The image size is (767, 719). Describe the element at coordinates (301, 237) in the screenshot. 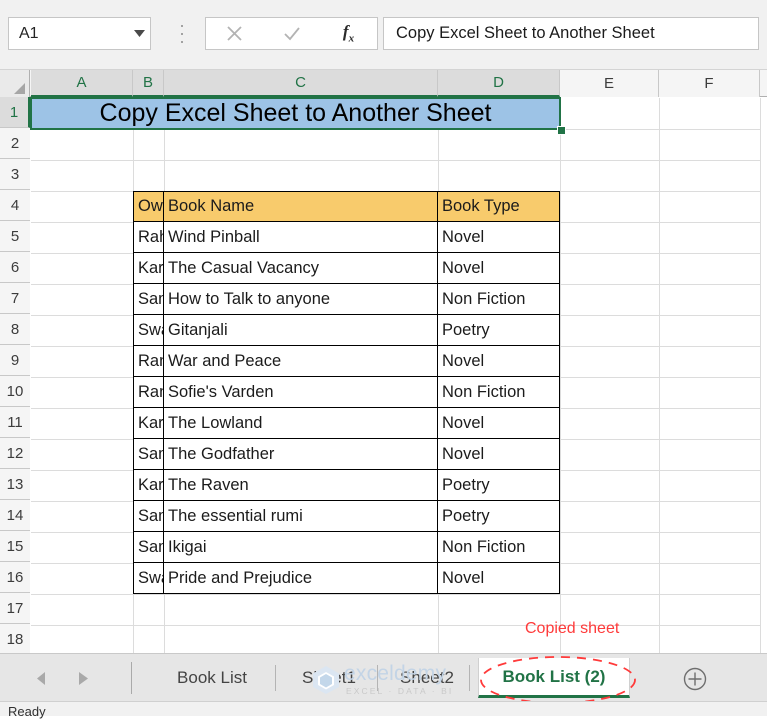

I see `table-data-cell: Wind Pinball` at that location.